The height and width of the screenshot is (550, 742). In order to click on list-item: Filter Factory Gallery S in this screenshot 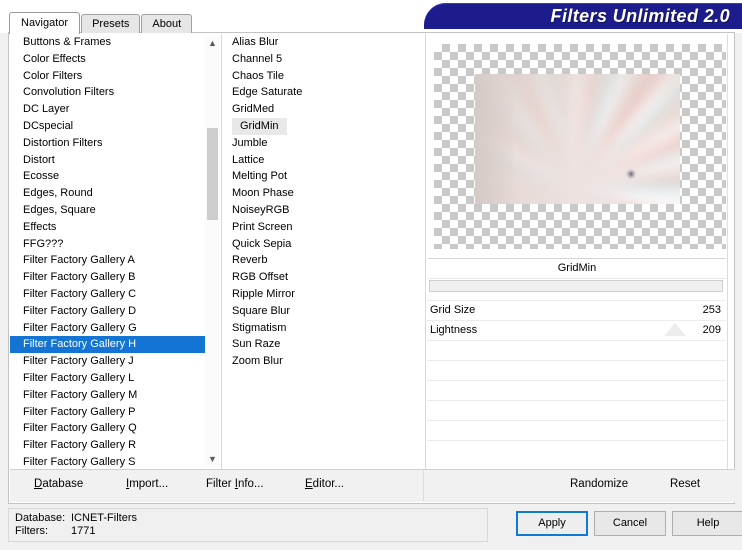, I will do `click(113, 462)`.